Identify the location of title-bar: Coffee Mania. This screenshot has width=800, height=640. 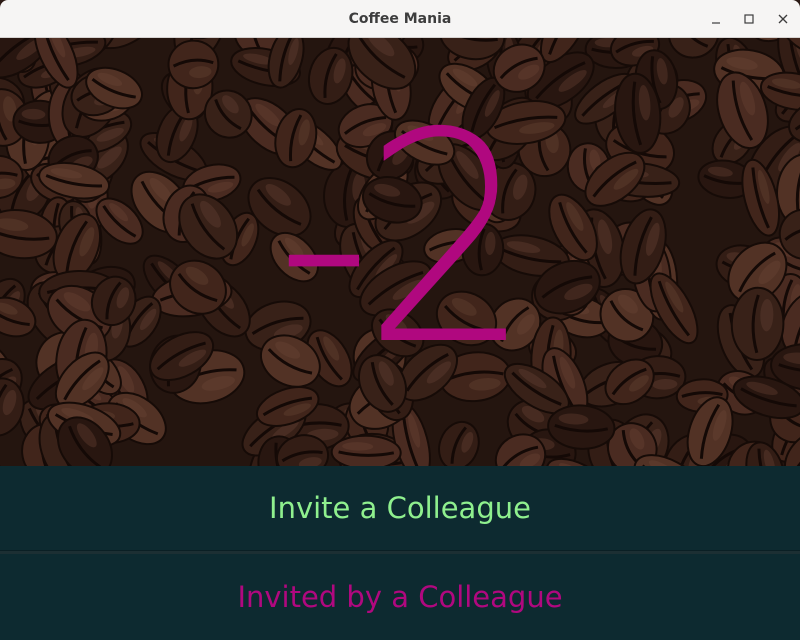
(400, 19).